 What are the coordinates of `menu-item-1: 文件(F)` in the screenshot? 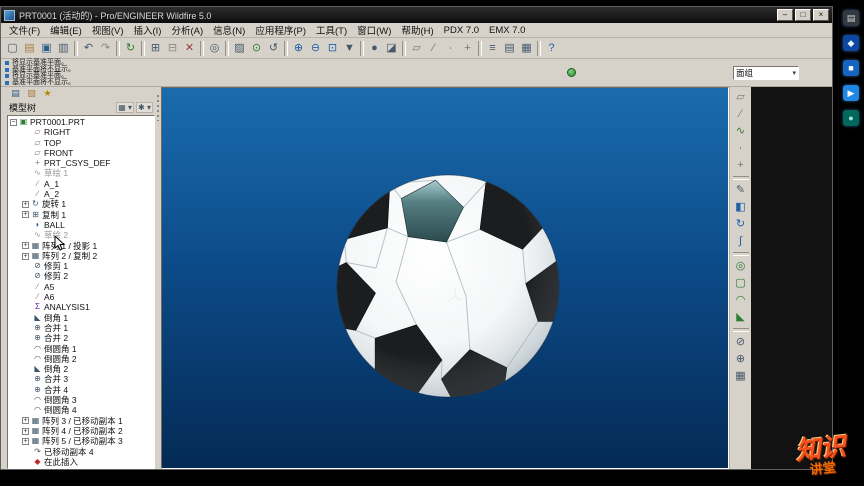 It's located at (24, 30).